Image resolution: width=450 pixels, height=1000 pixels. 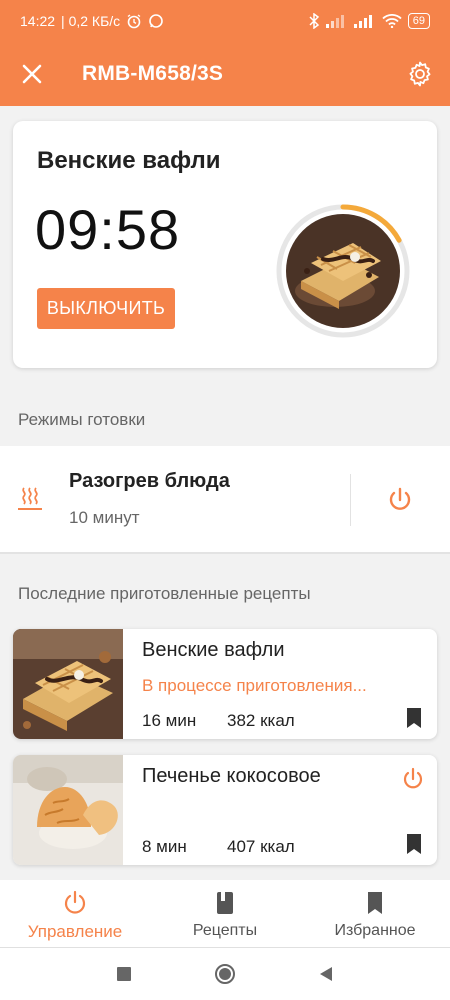 What do you see at coordinates (169, 720) in the screenshot?
I see `recipe-time: 16 мин` at bounding box center [169, 720].